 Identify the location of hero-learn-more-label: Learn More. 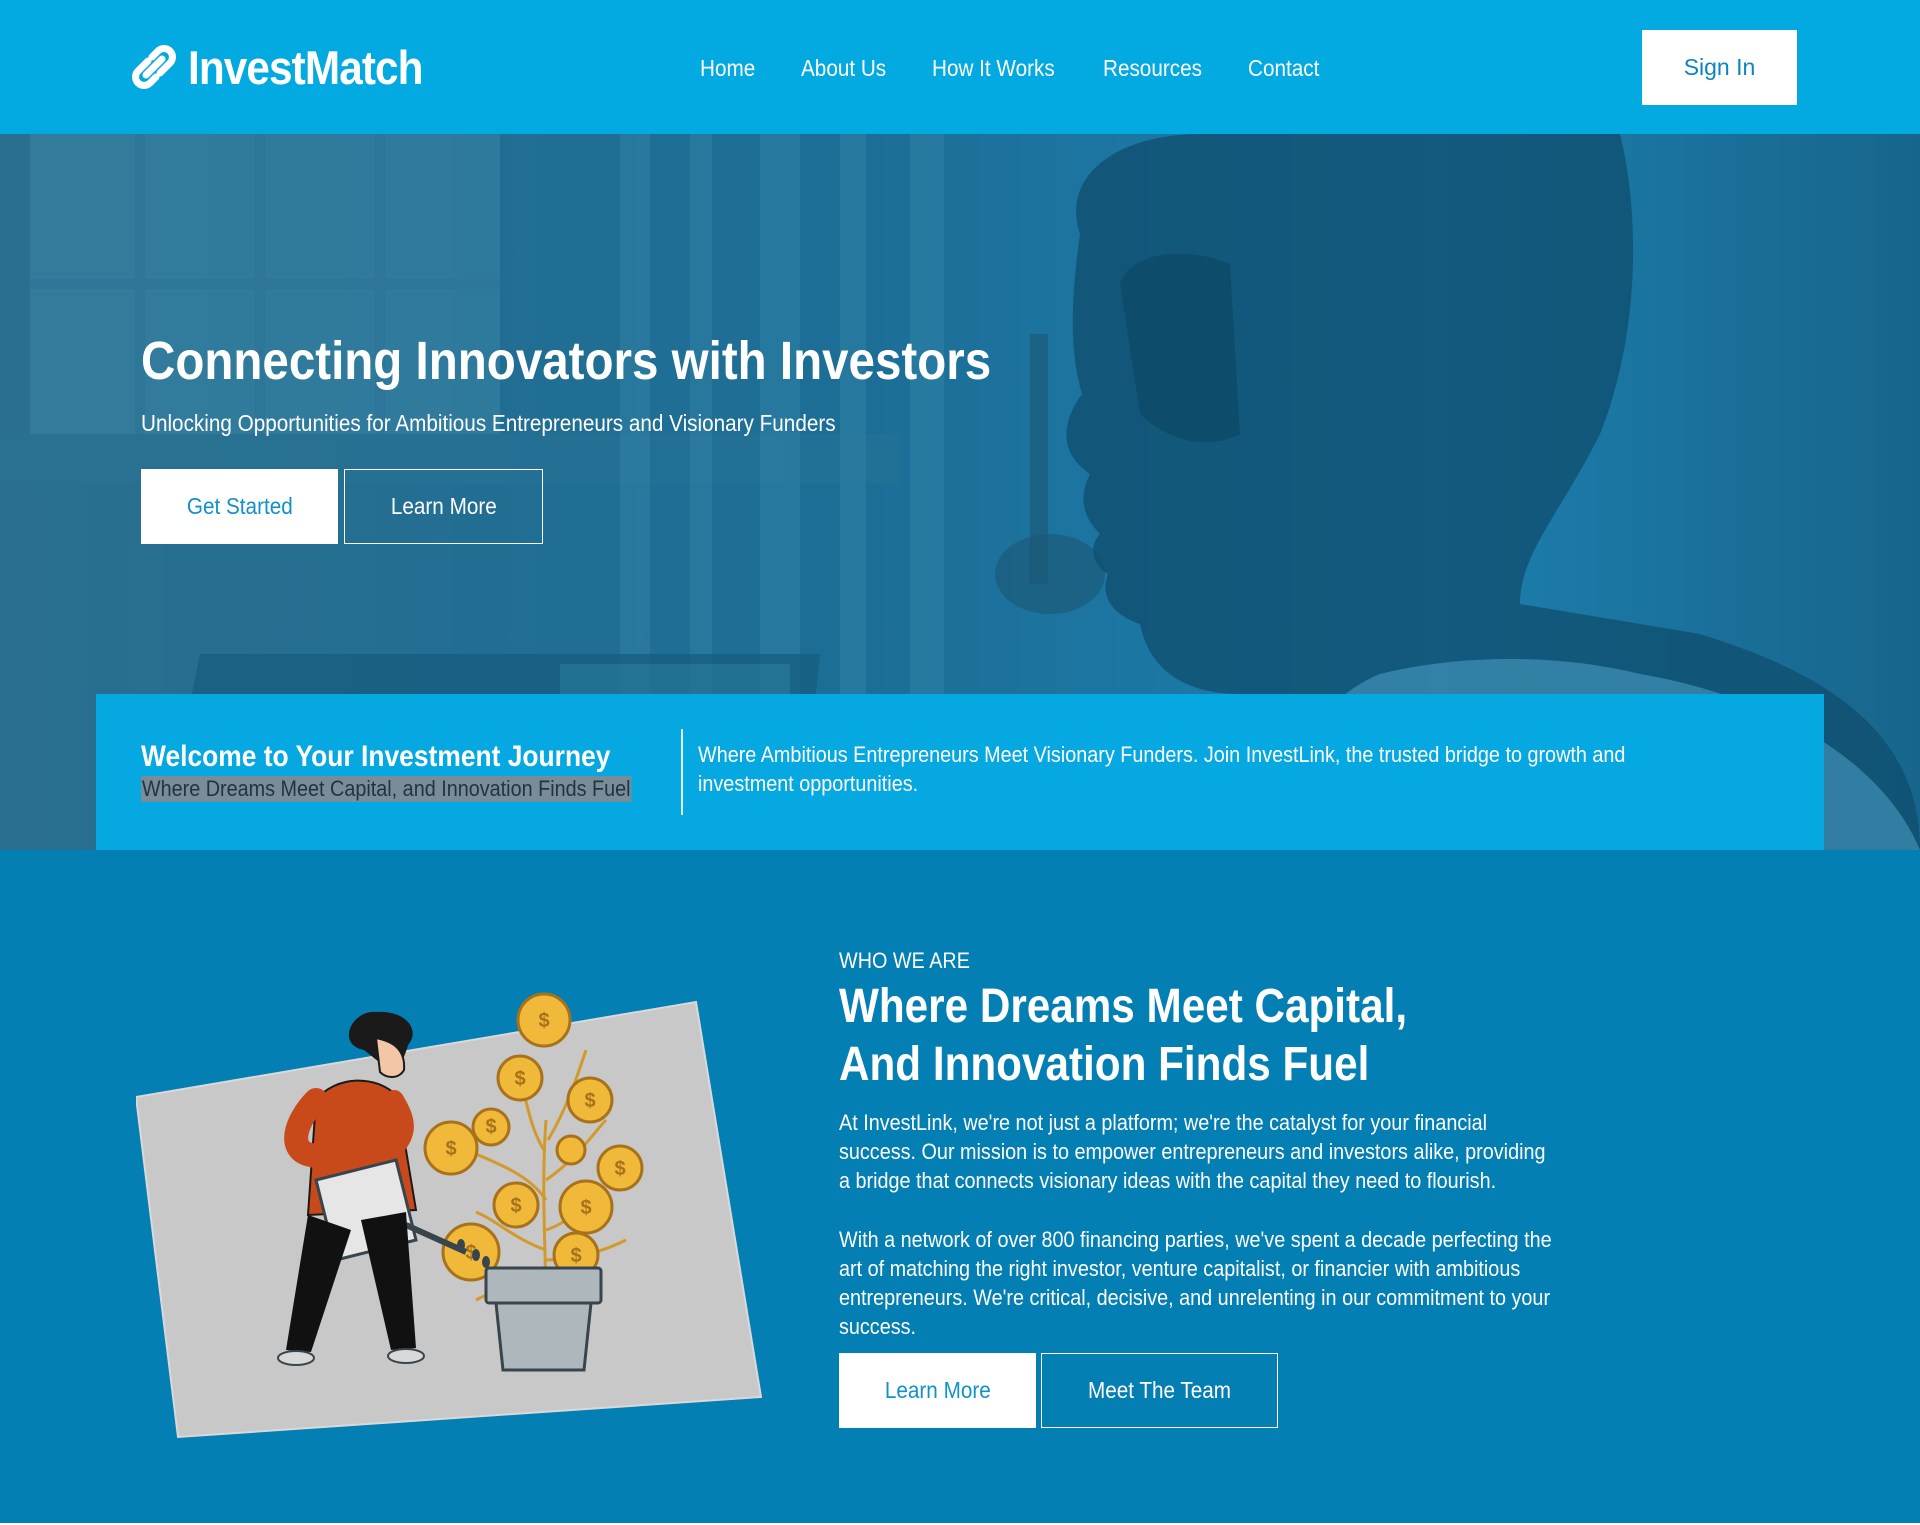
(443, 506).